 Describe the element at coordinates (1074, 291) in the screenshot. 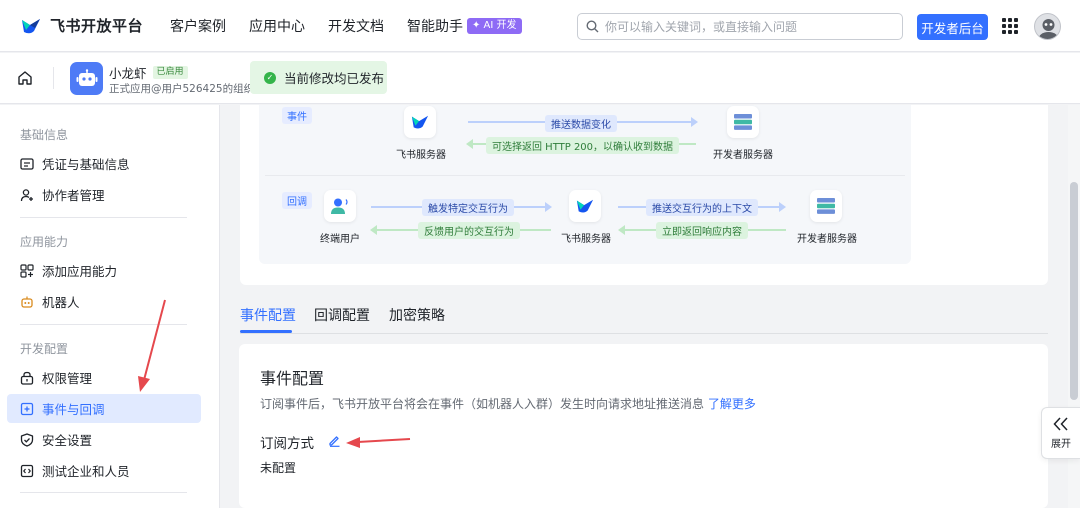

I see `scrollbar-thumb` at that location.